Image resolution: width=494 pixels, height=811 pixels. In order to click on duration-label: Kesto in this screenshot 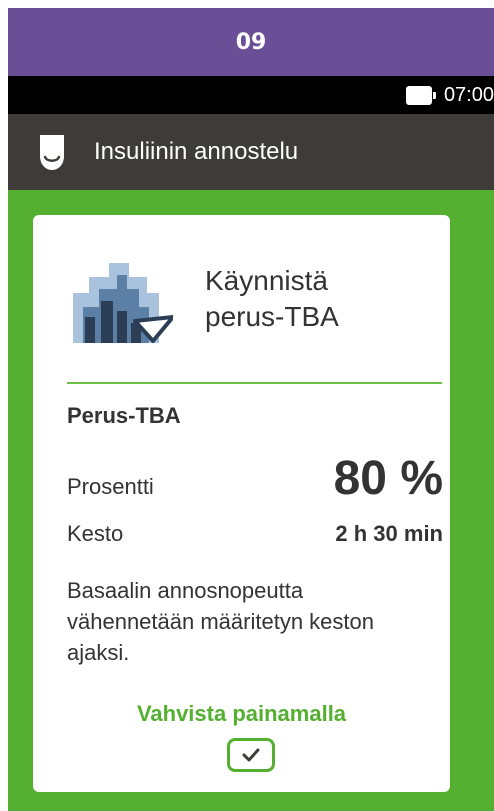, I will do `click(95, 533)`.